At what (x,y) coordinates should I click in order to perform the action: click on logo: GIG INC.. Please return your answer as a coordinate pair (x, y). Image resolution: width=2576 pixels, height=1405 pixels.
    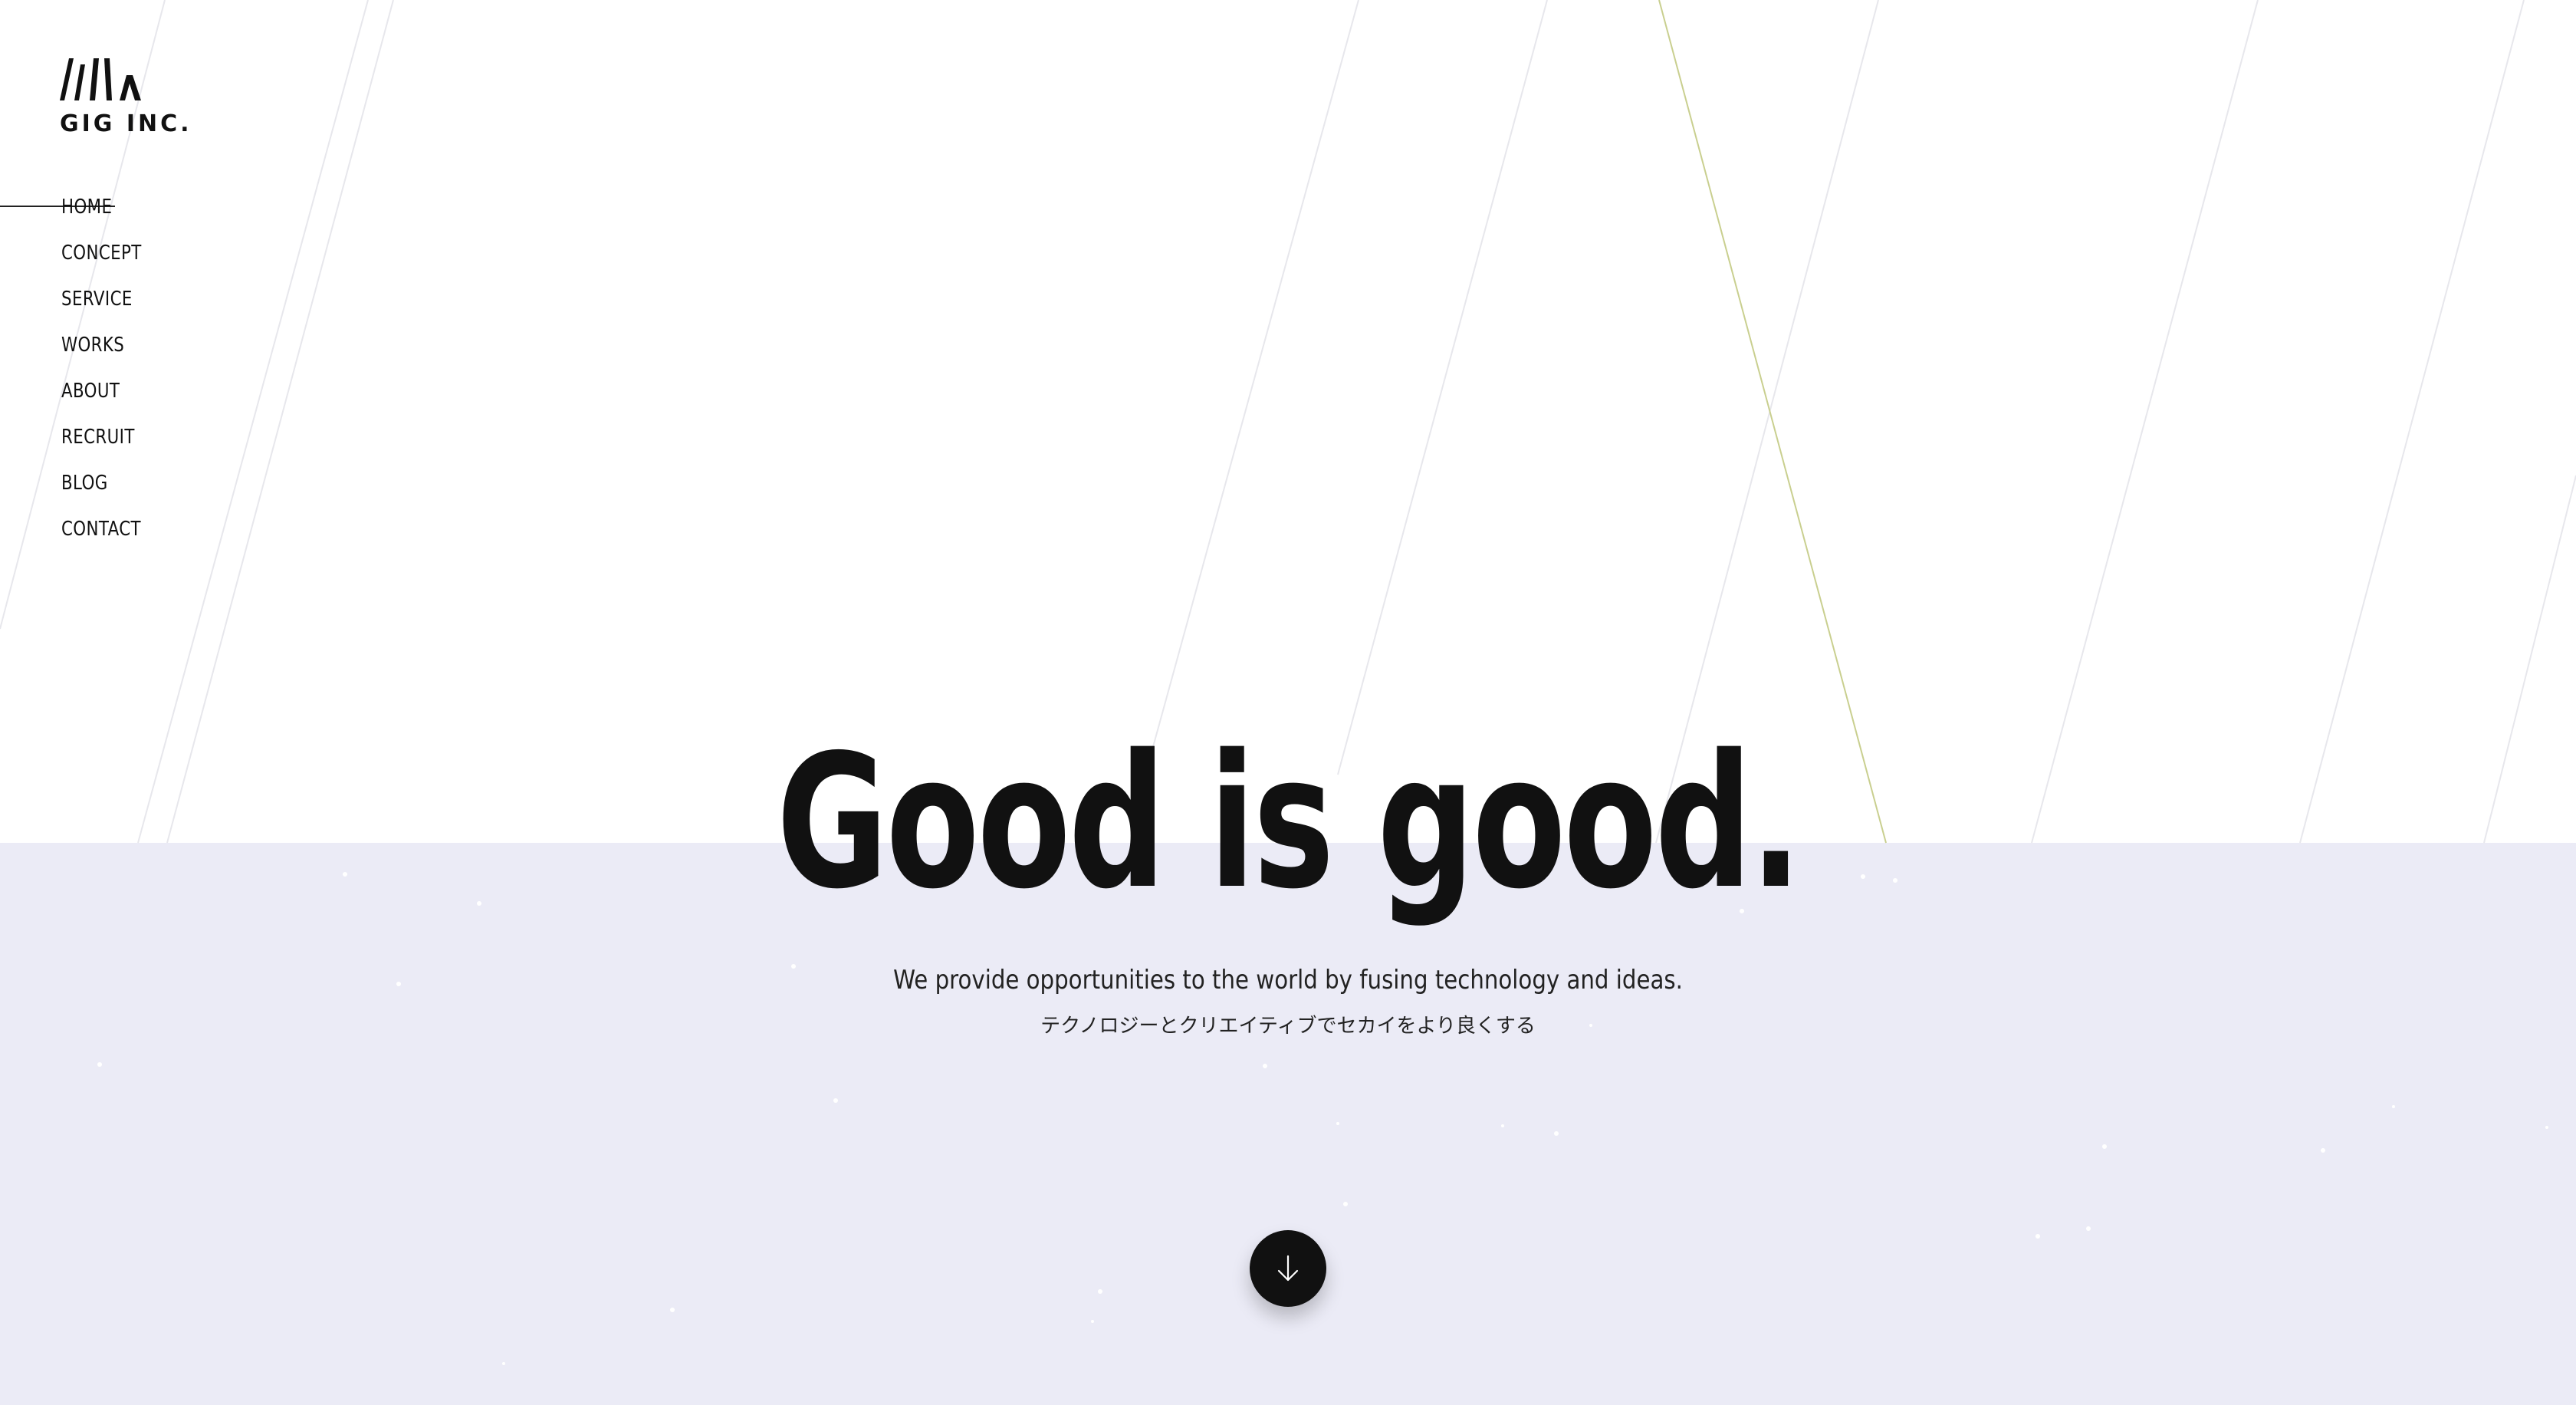
    Looking at the image, I should click on (125, 98).